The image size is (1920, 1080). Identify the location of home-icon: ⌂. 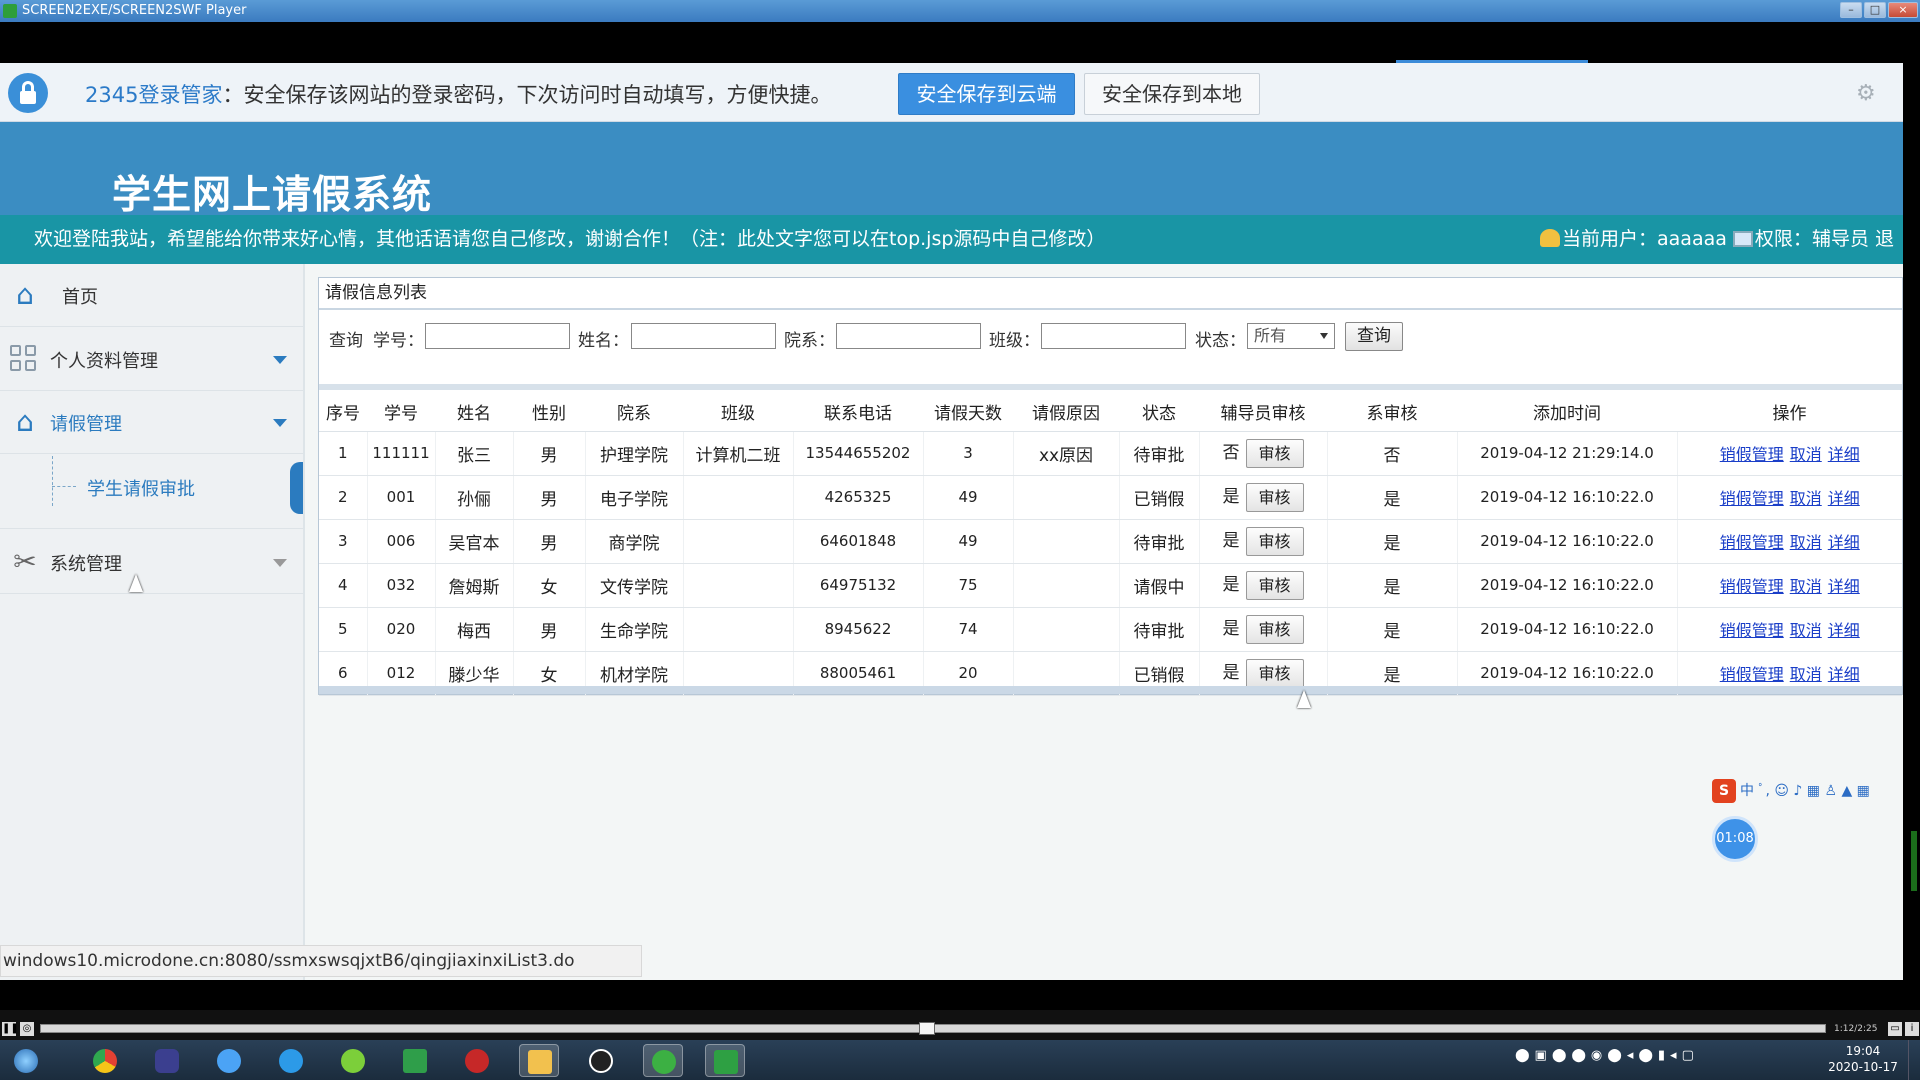
(25, 294).